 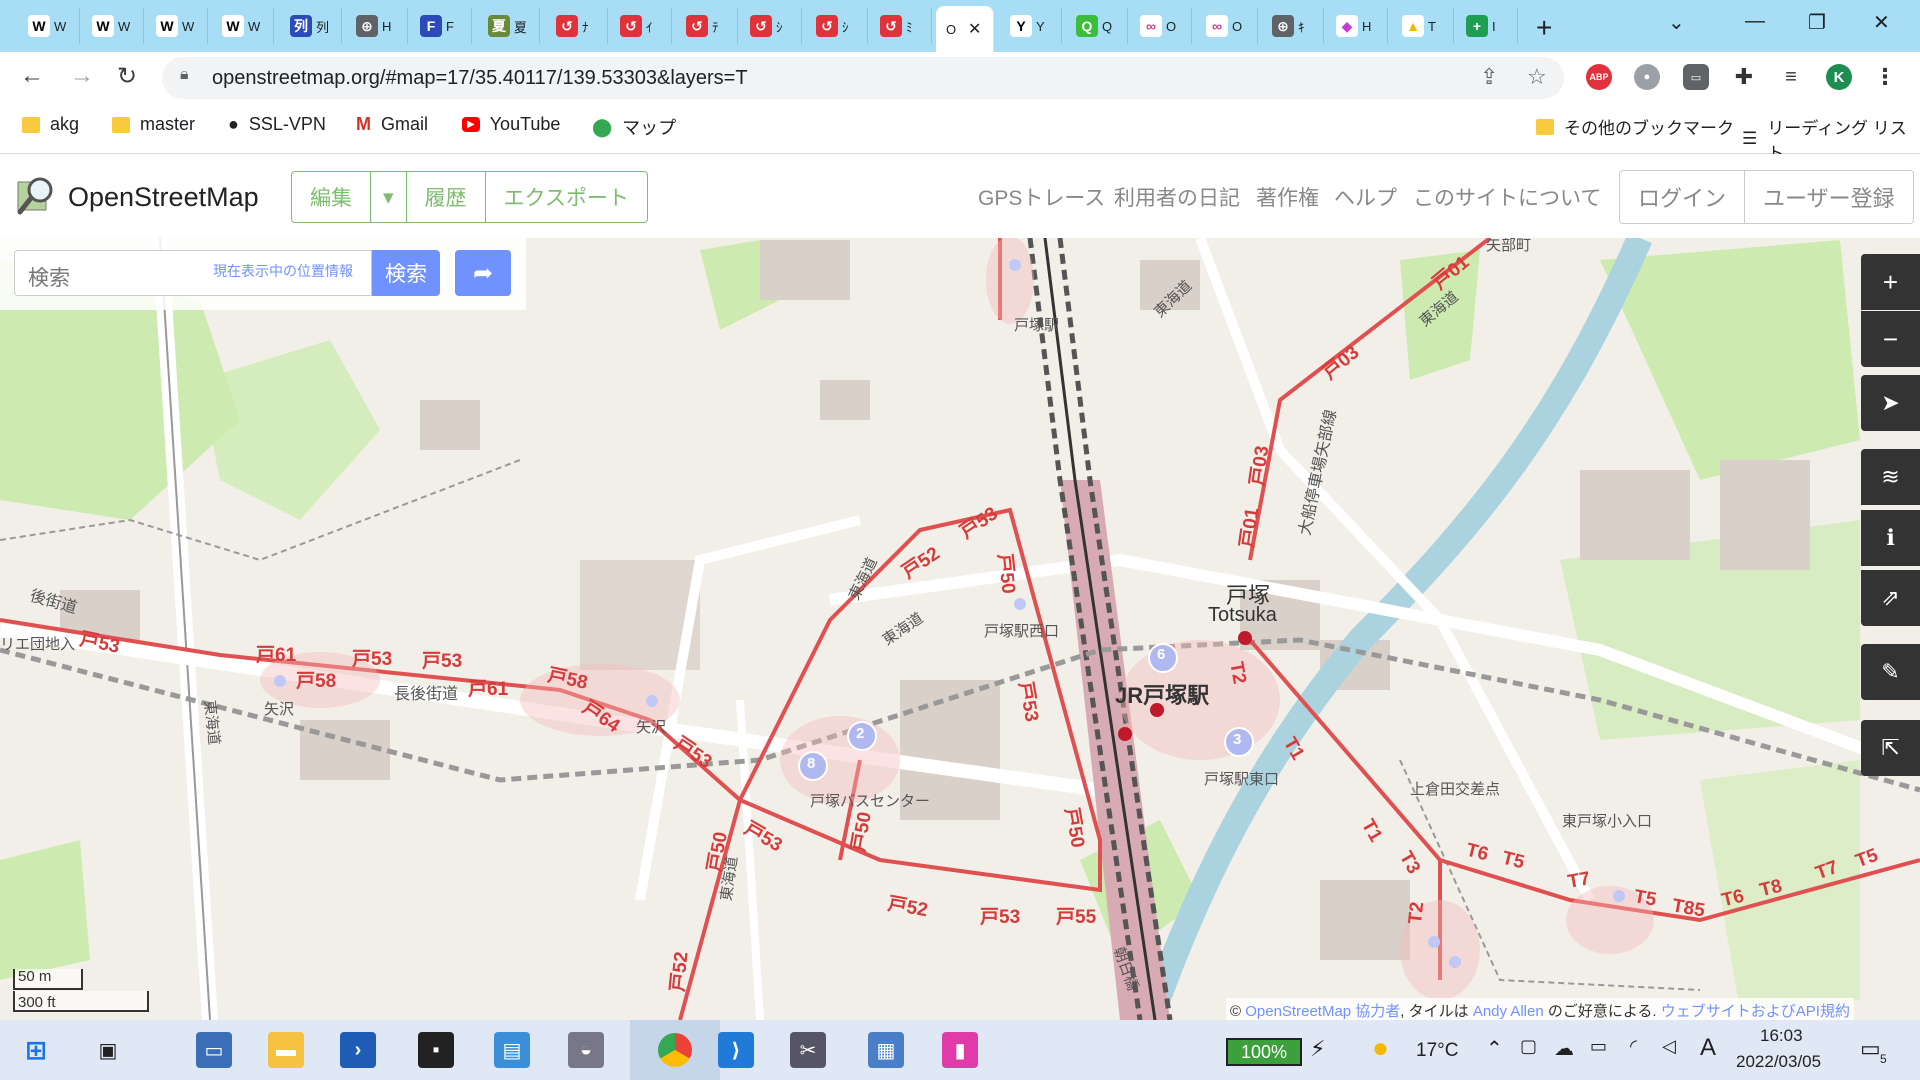 What do you see at coordinates (1839, 77) in the screenshot?
I see `profile-avatar: K` at bounding box center [1839, 77].